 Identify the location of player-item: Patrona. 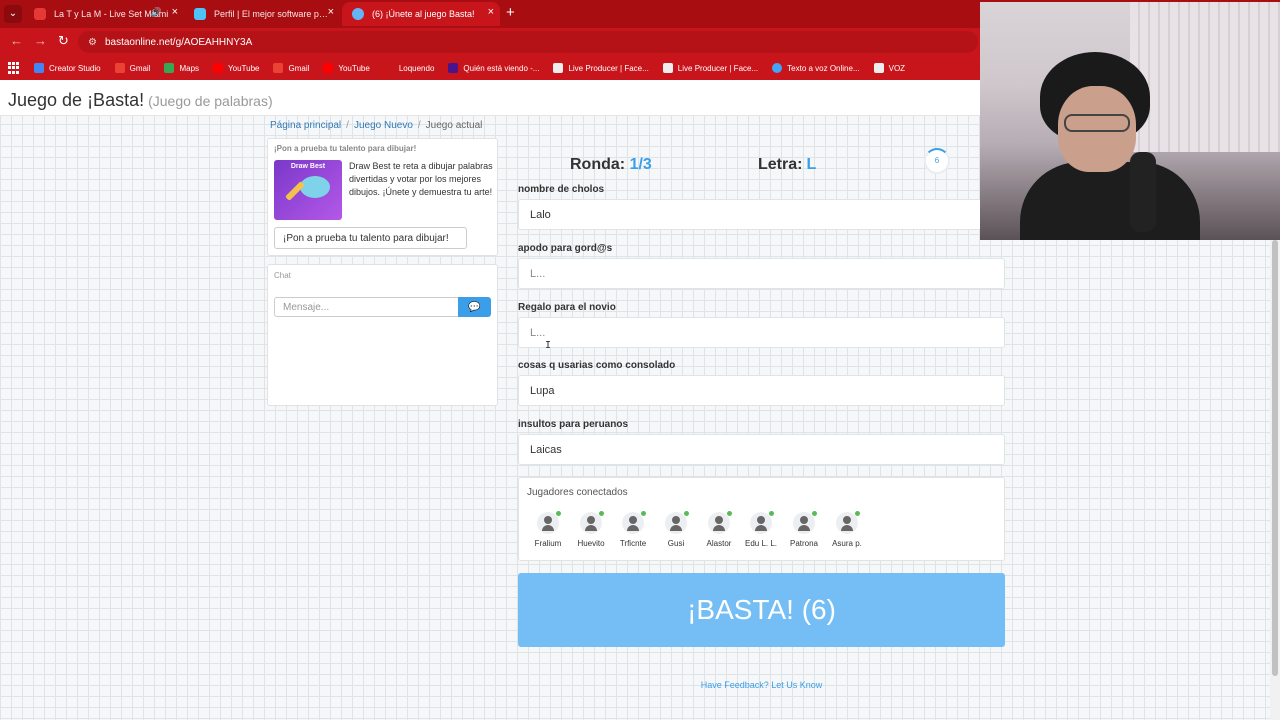
(804, 529).